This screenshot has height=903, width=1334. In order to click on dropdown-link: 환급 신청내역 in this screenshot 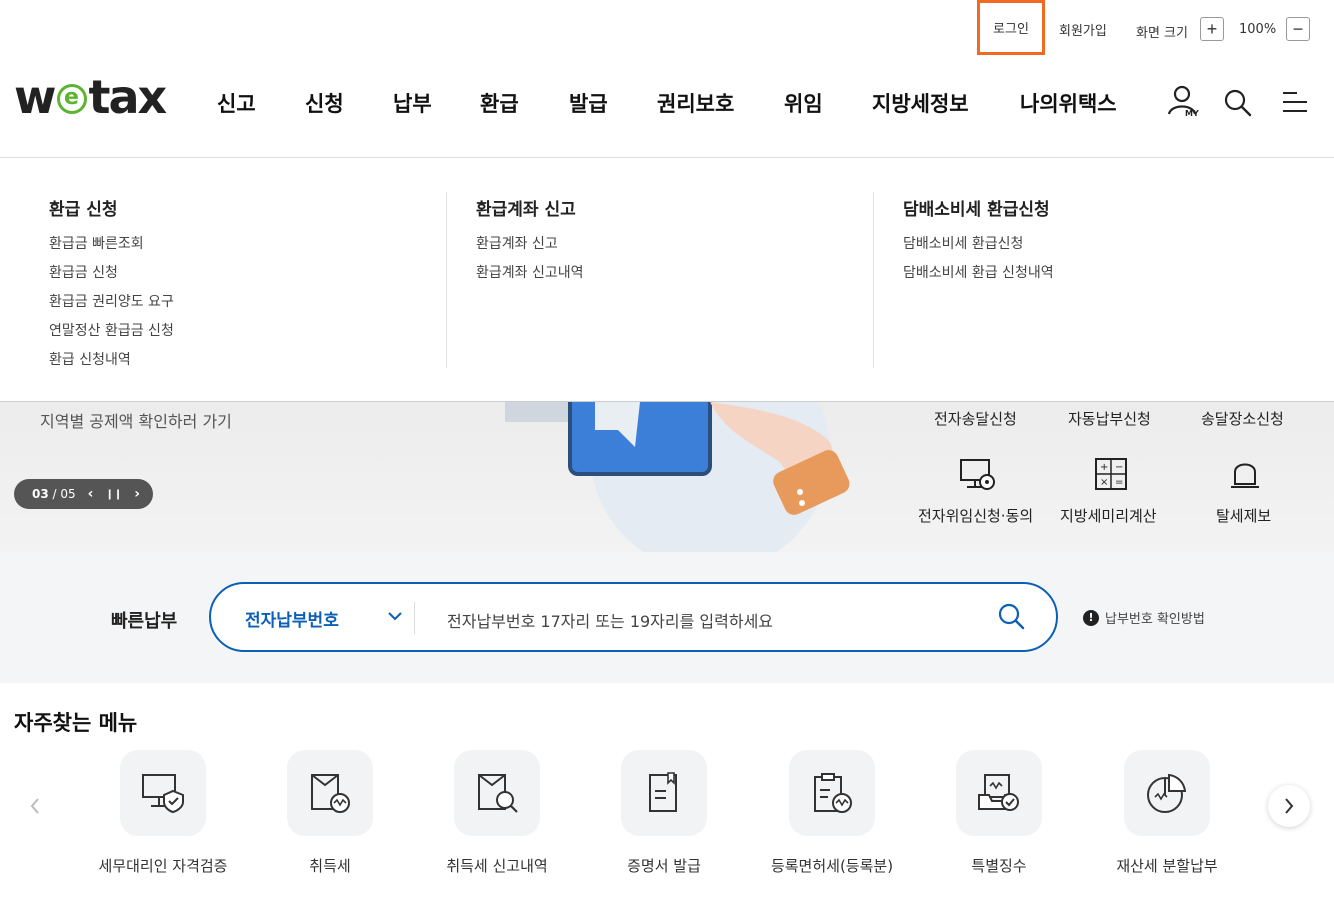, I will do `click(111, 360)`.